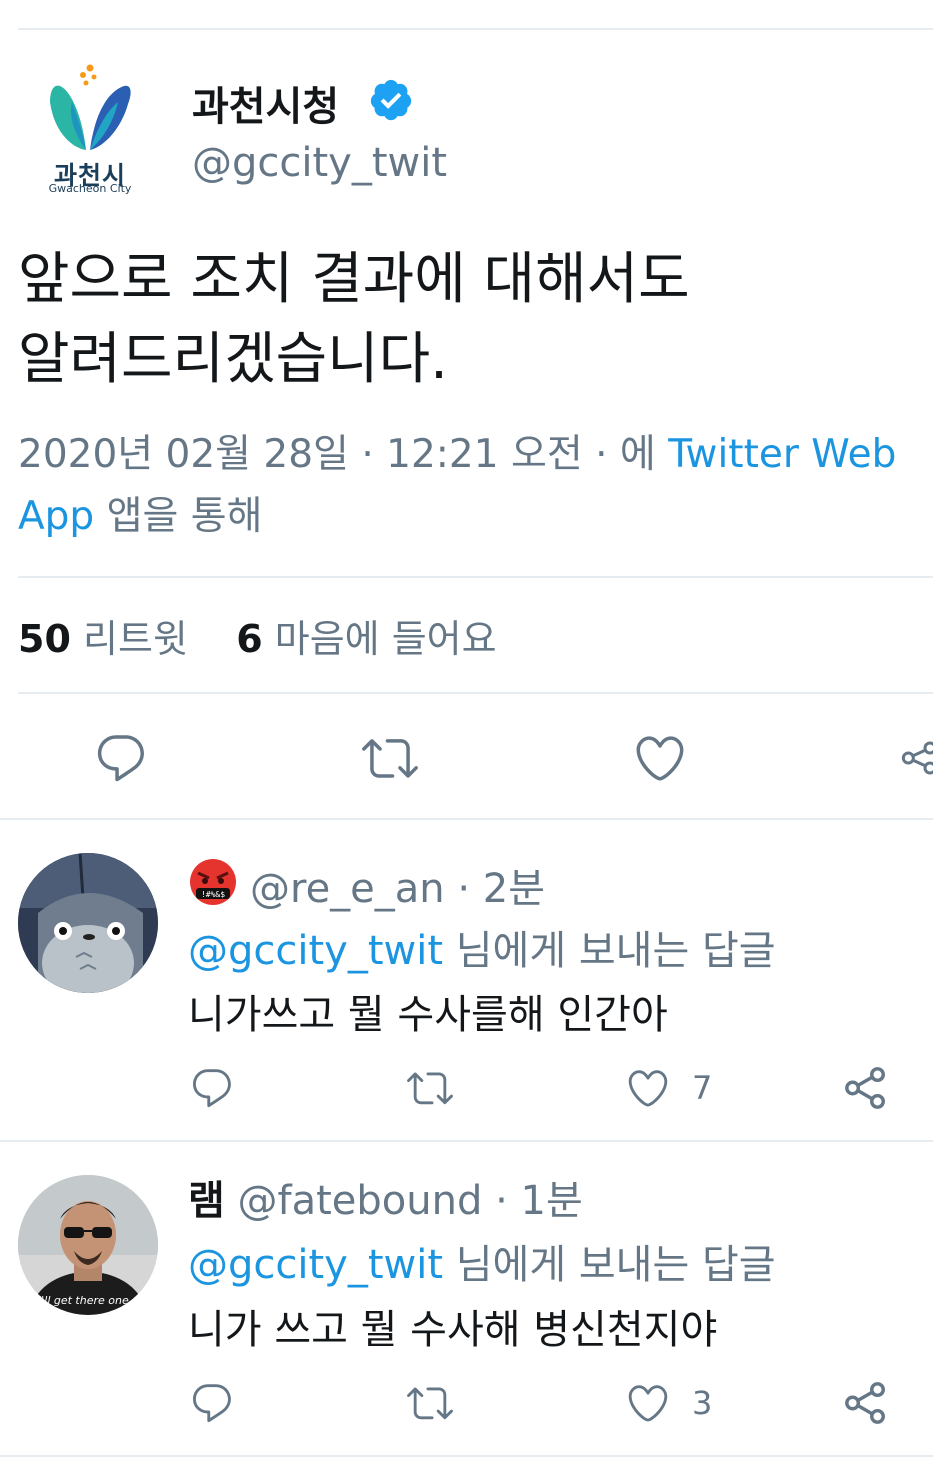 The height and width of the screenshot is (1462, 933). What do you see at coordinates (265, 103) in the screenshot?
I see `author-name: 과천시청` at bounding box center [265, 103].